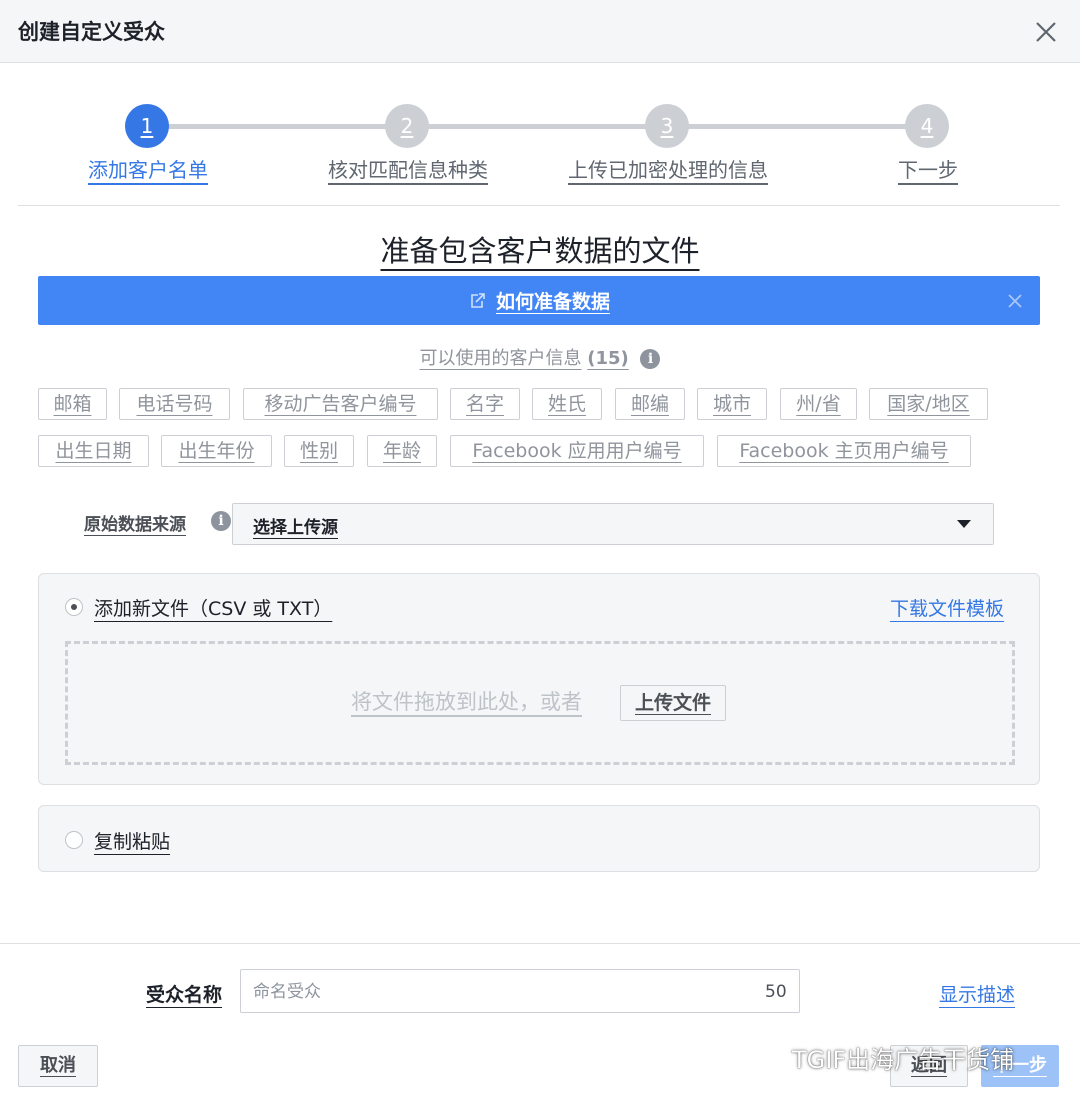 The height and width of the screenshot is (1104, 1080). I want to click on section-title: 准备包含客户数据的文件, so click(540, 249).